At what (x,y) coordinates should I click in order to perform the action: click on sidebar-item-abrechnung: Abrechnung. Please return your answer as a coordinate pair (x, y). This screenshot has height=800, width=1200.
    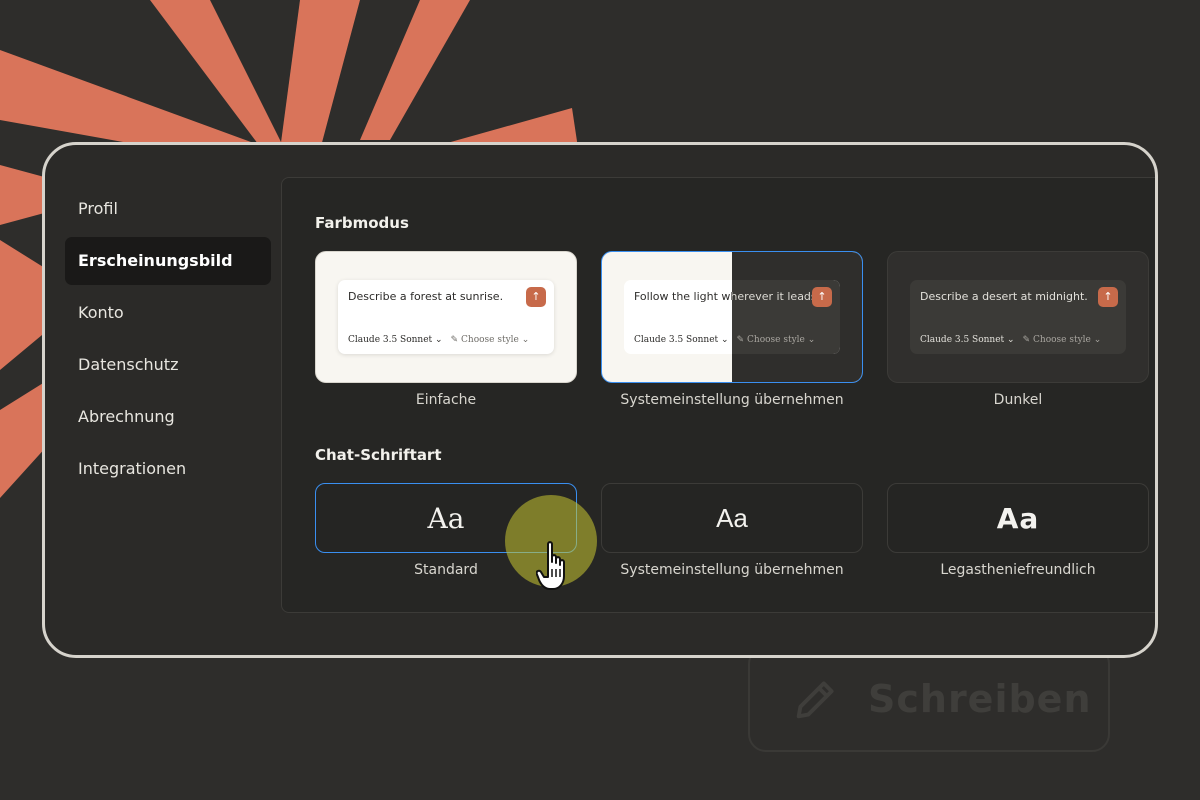
    Looking at the image, I should click on (168, 417).